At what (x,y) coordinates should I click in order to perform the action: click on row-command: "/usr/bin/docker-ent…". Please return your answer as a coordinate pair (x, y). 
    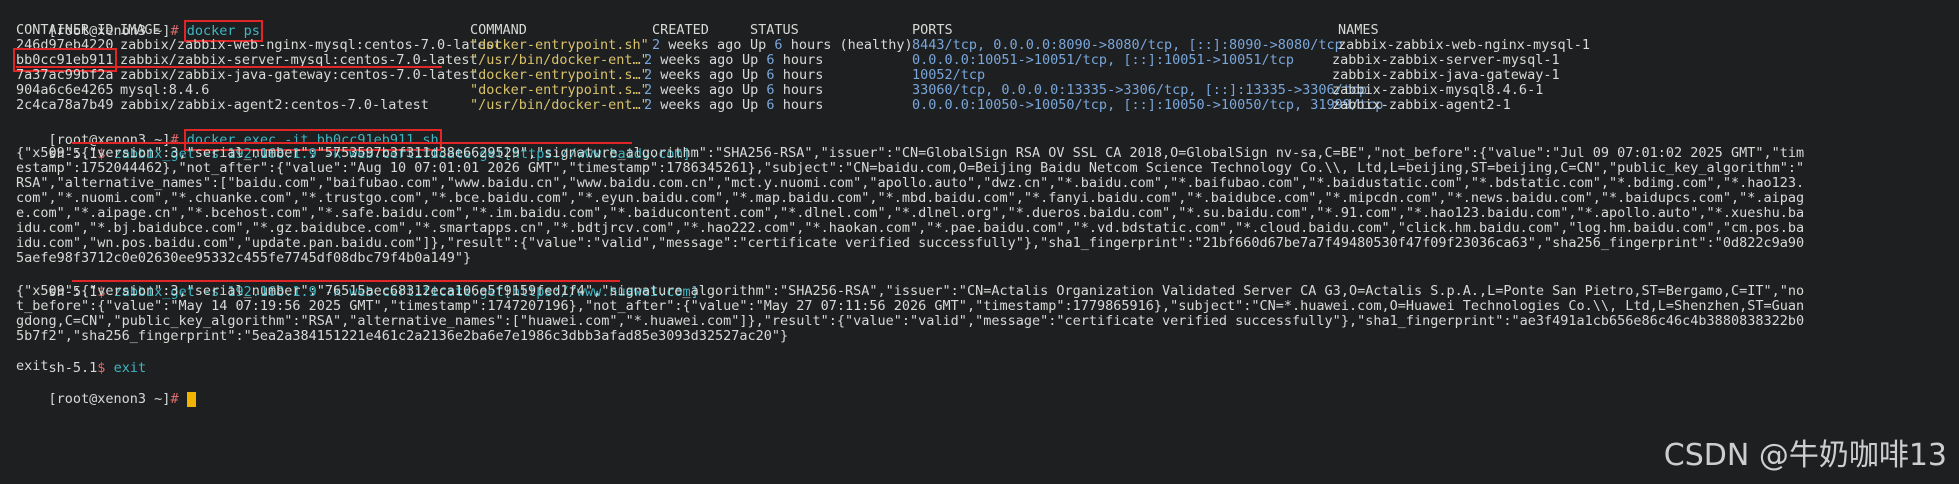
    Looking at the image, I should click on (559, 105).